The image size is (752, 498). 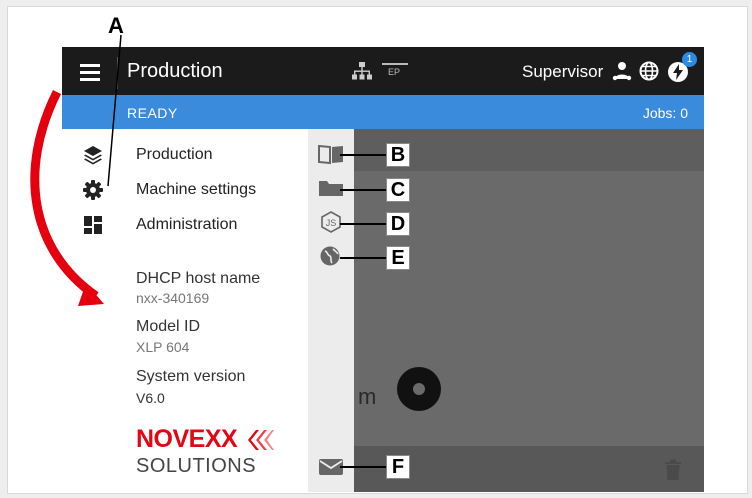 I want to click on leader-a, so click(x=114, y=110).